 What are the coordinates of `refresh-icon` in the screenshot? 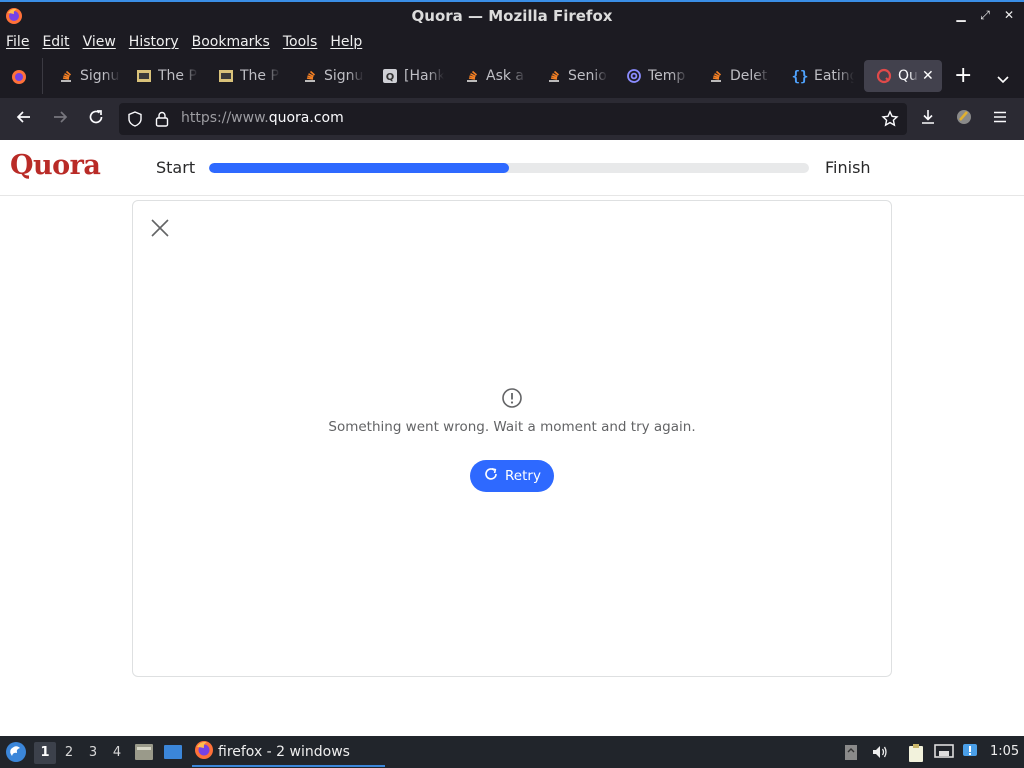 It's located at (491, 476).